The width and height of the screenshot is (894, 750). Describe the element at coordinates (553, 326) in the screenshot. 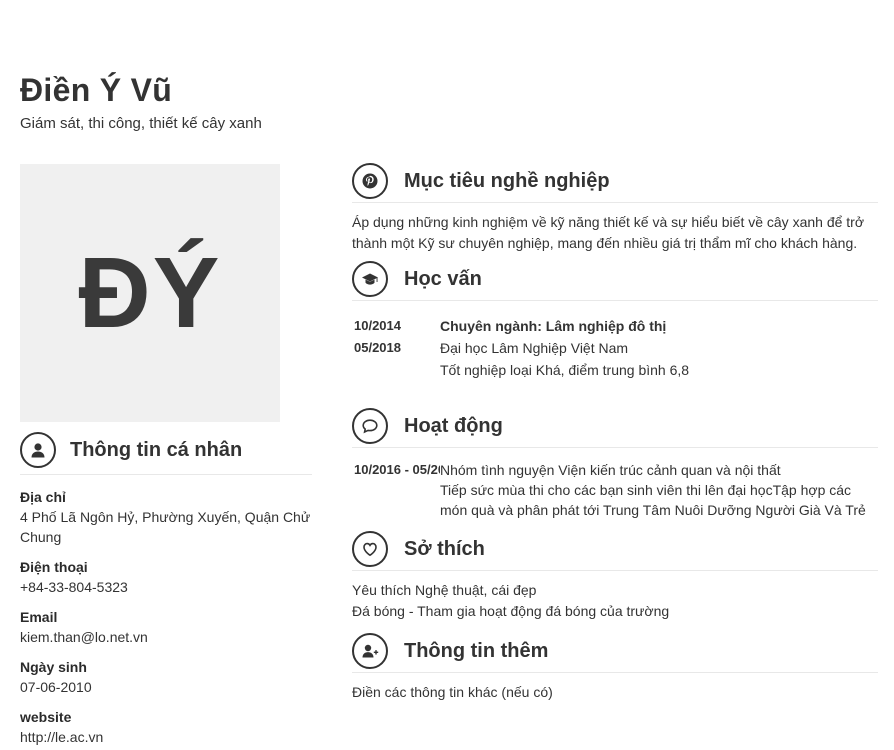

I see `education-major: Chuyên ngành: Lâm nghiệp đô thị` at that location.